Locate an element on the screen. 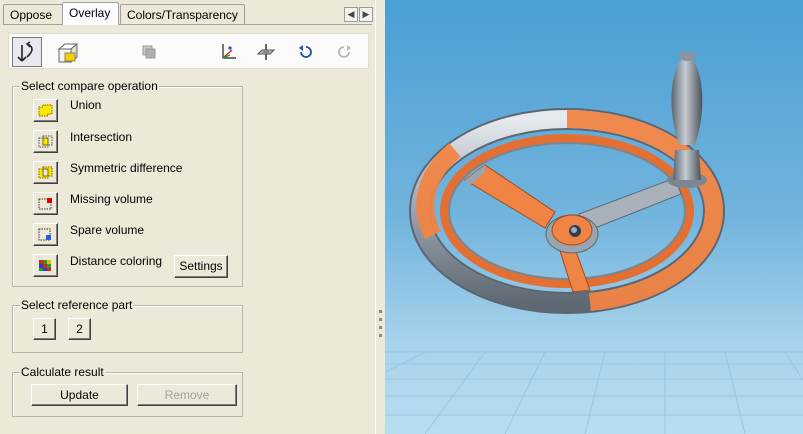 The width and height of the screenshot is (803, 434). union-label: Union is located at coordinates (86, 105).